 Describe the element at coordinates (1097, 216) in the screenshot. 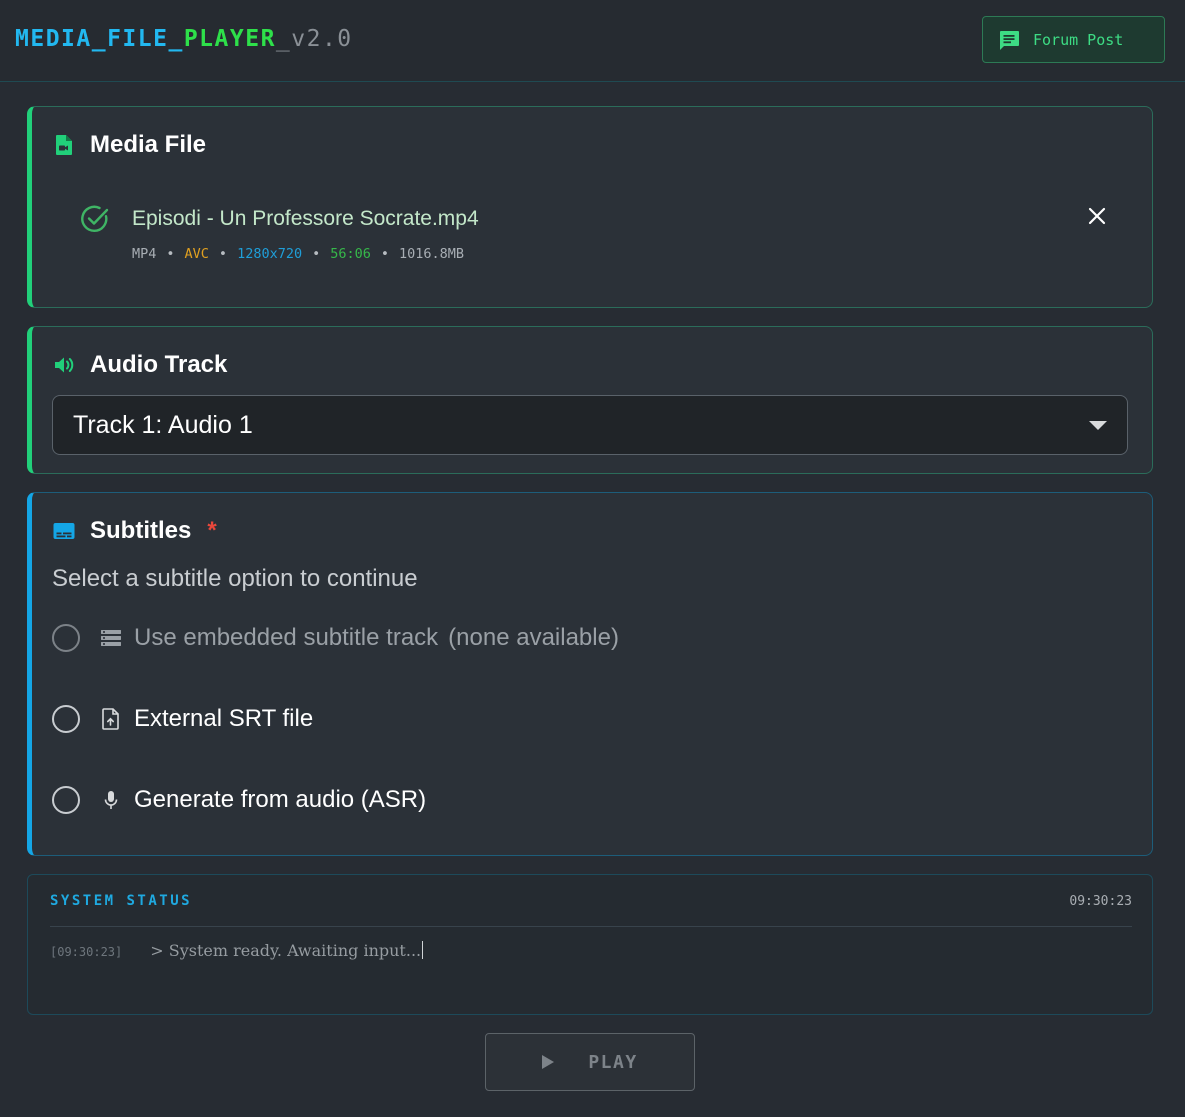

I see `remove-file-close-icon` at that location.